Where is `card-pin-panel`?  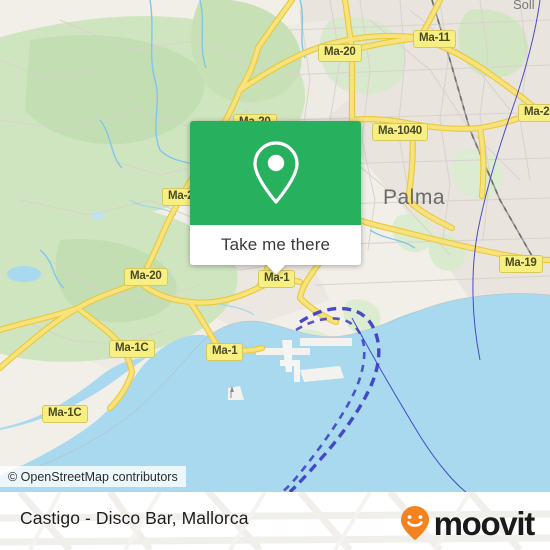 card-pin-panel is located at coordinates (275, 173).